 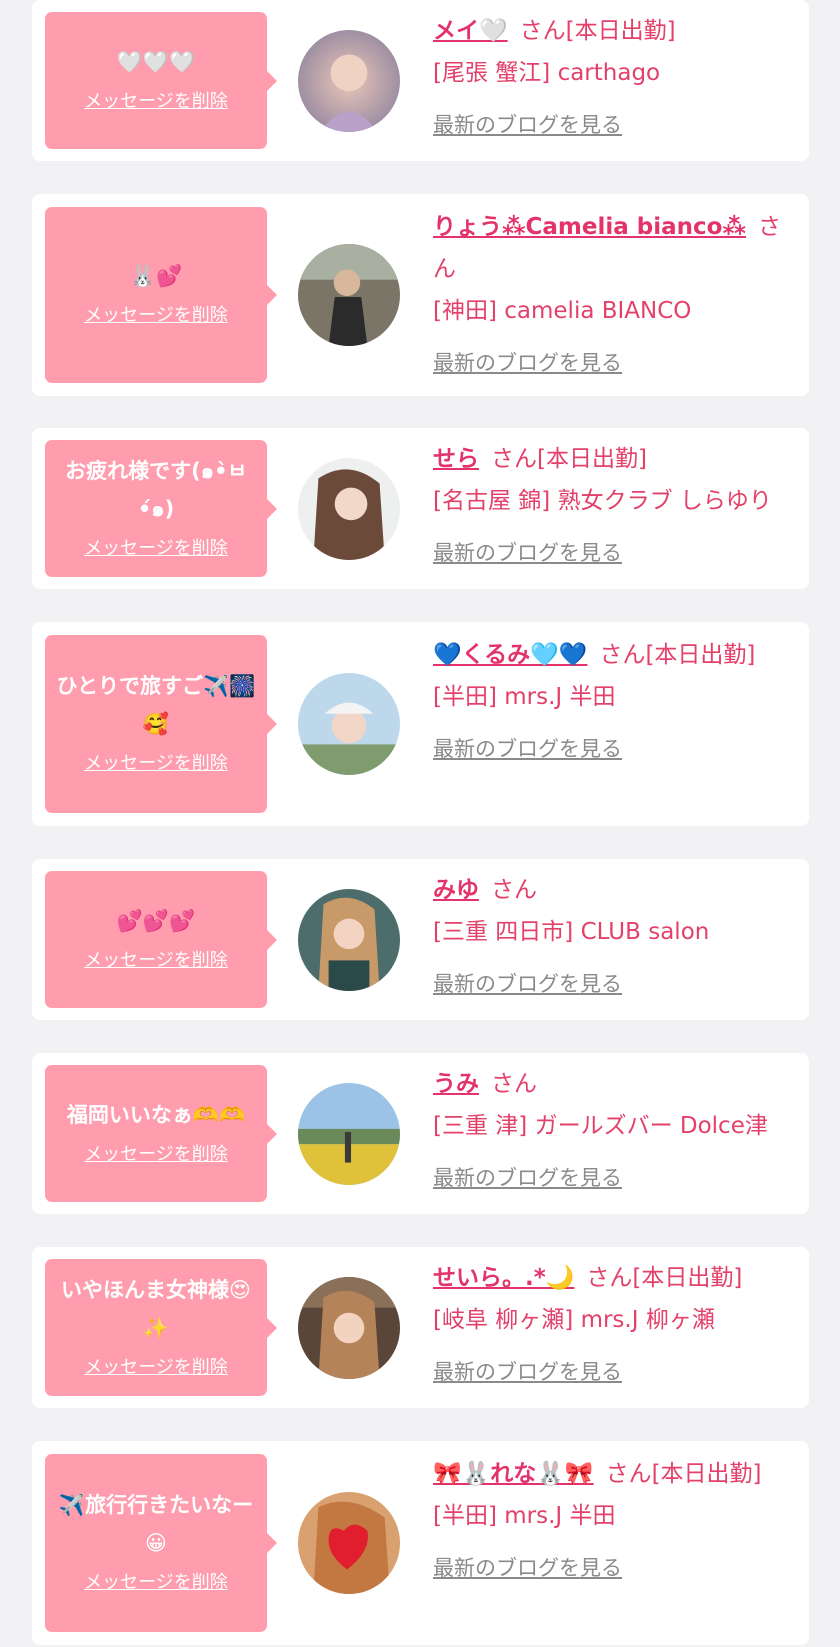 I want to click on member-name-link: うみ, so click(x=456, y=1084).